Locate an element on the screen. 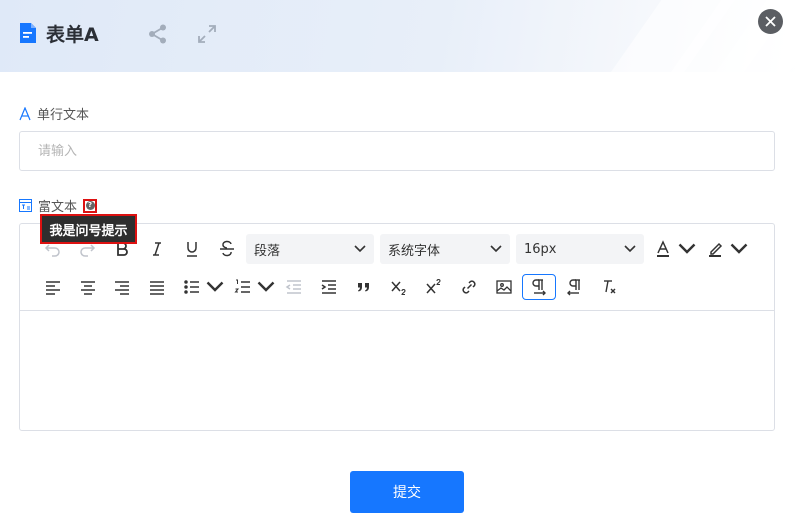 The width and height of the screenshot is (800, 524). field-label-text: 富文本 is located at coordinates (58, 207).